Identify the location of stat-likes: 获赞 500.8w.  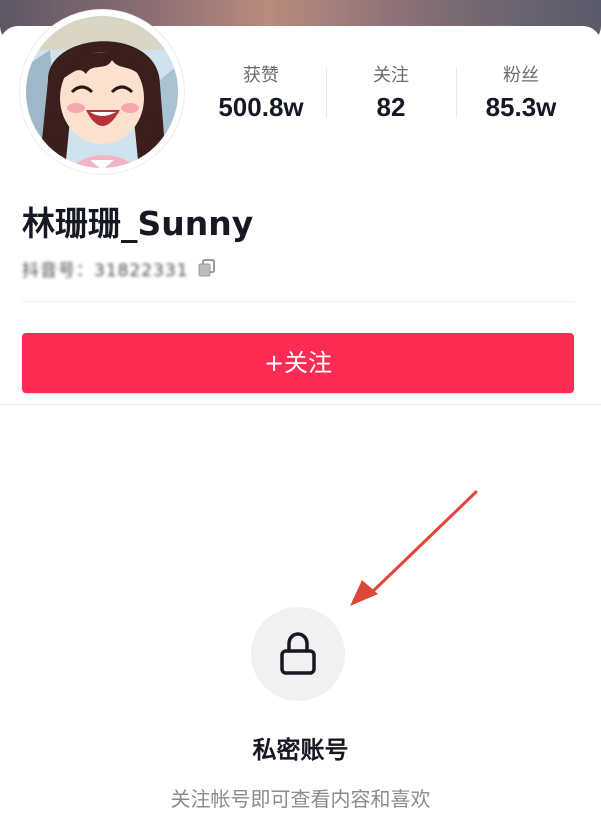
(261, 94).